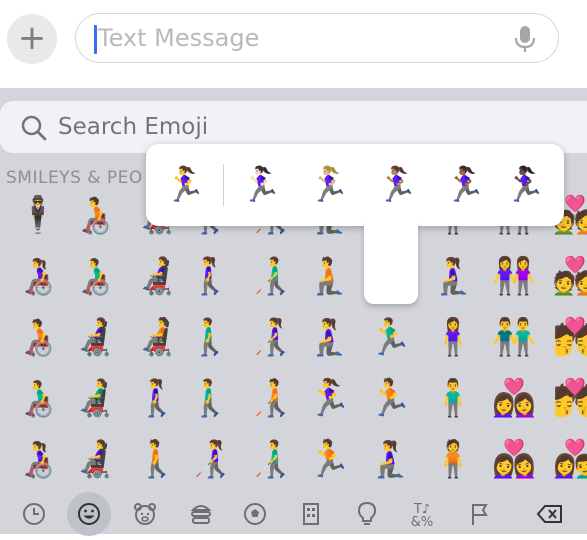 This screenshot has width=587, height=540. I want to click on emoji-key: 👭, so click(514, 277).